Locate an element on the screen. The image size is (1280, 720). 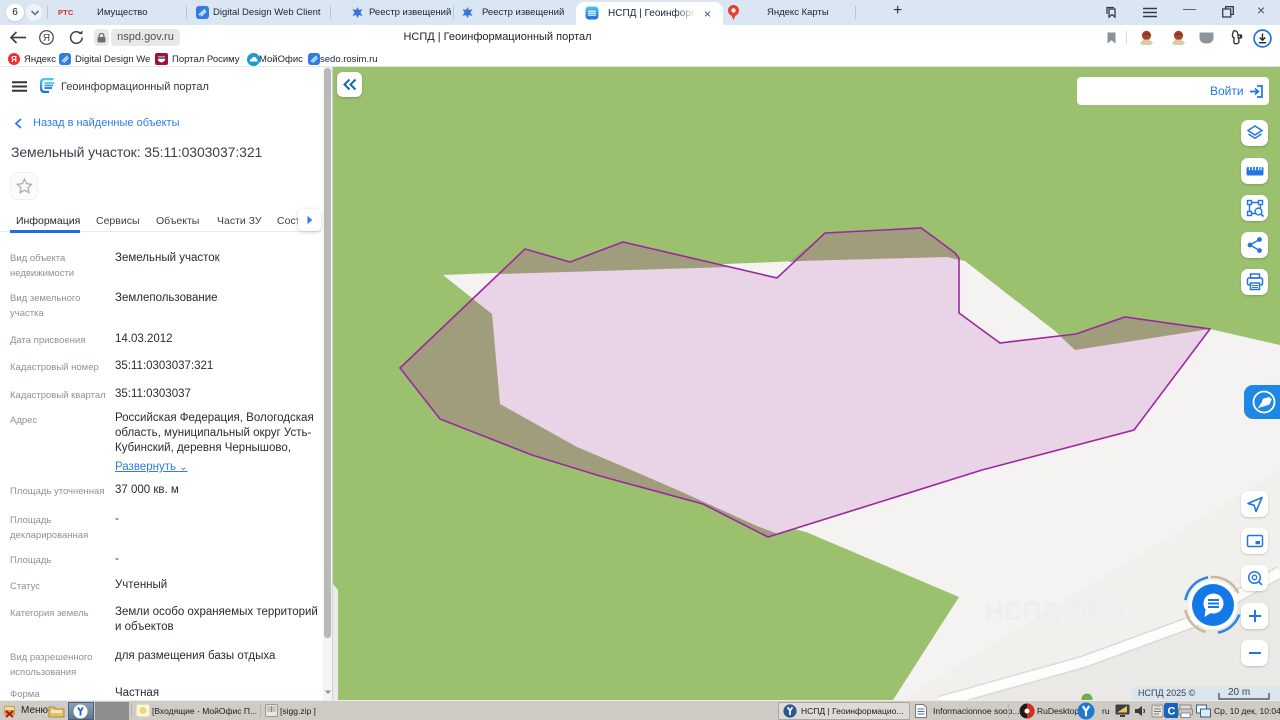
svg-text: Я is located at coordinates (14, 59).